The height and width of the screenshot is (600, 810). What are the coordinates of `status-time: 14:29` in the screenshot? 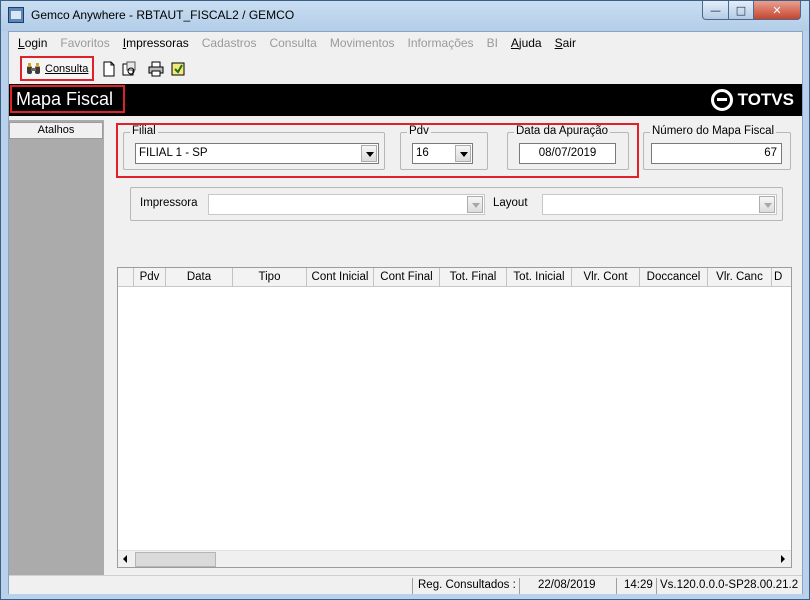 It's located at (636, 586).